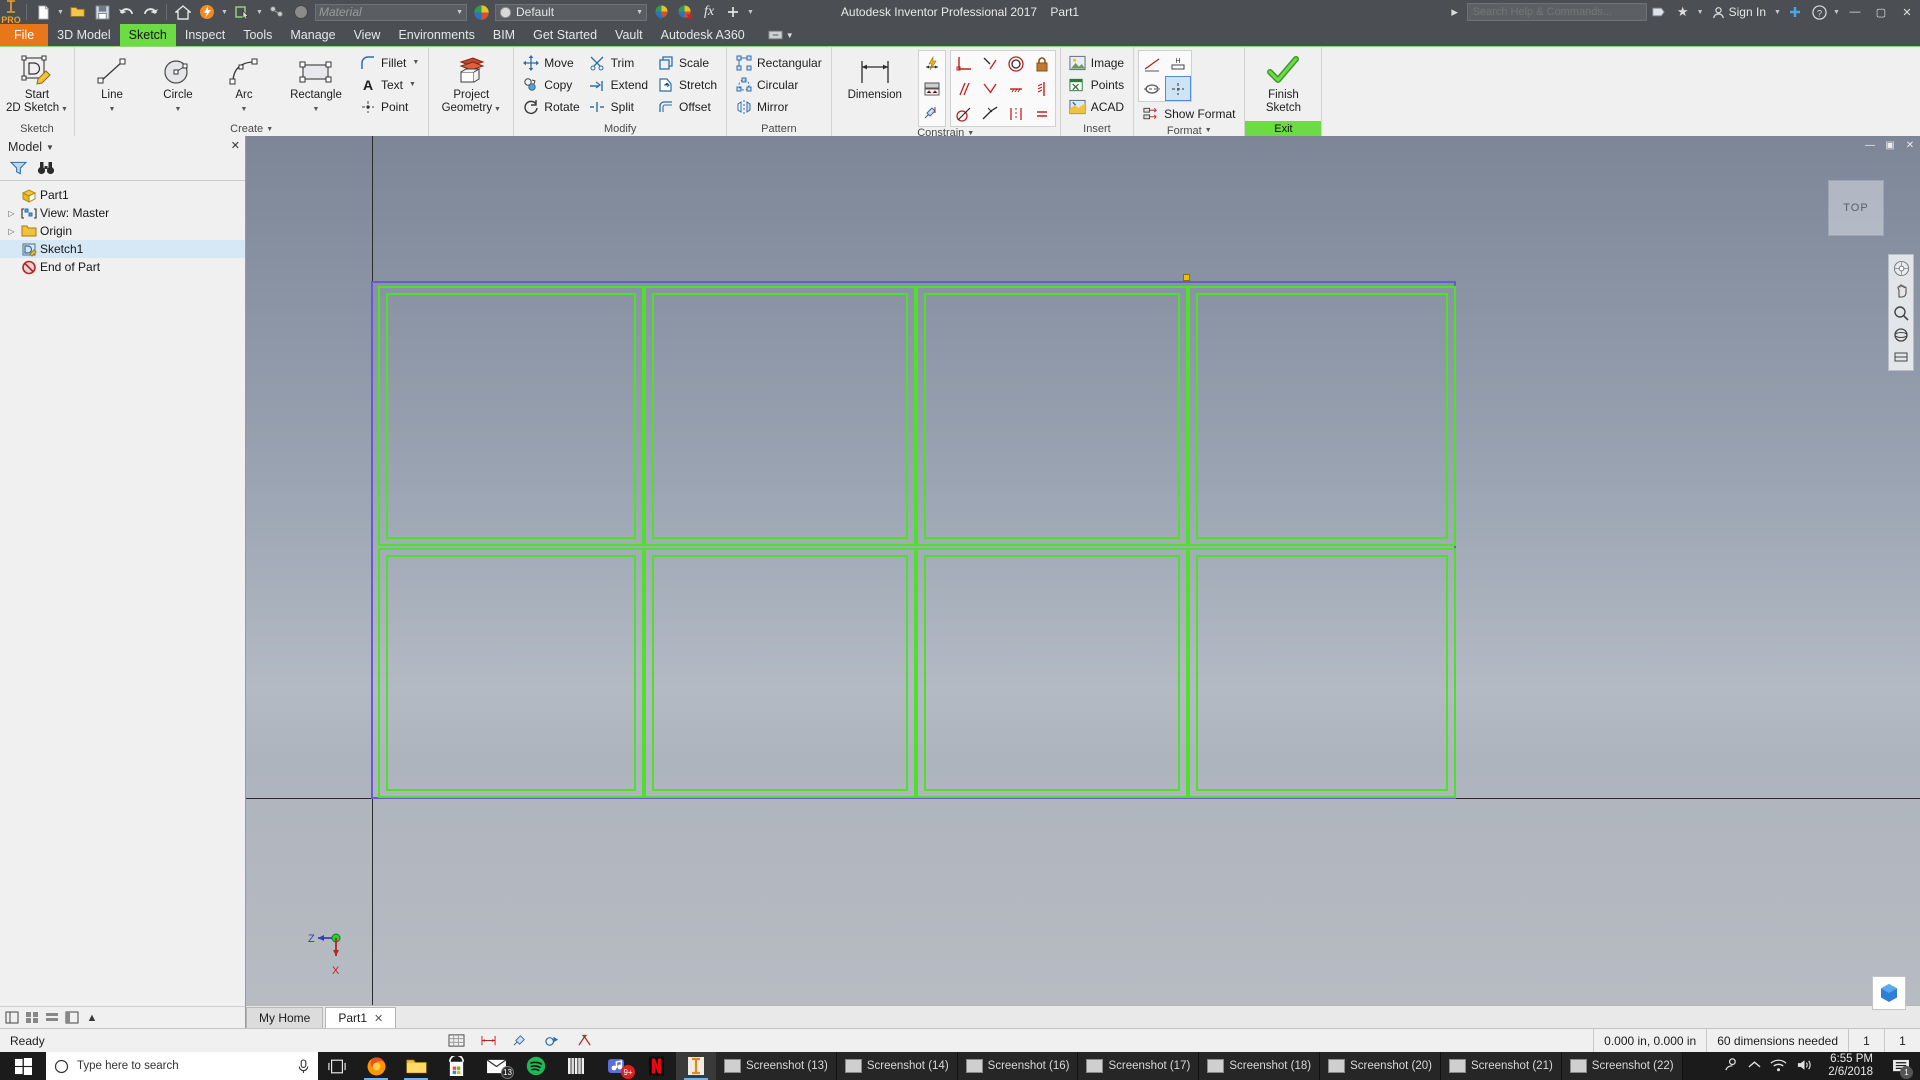 The width and height of the screenshot is (1920, 1080). Describe the element at coordinates (122, 249) in the screenshot. I see `tree-node-sketch1: Sketch1` at that location.